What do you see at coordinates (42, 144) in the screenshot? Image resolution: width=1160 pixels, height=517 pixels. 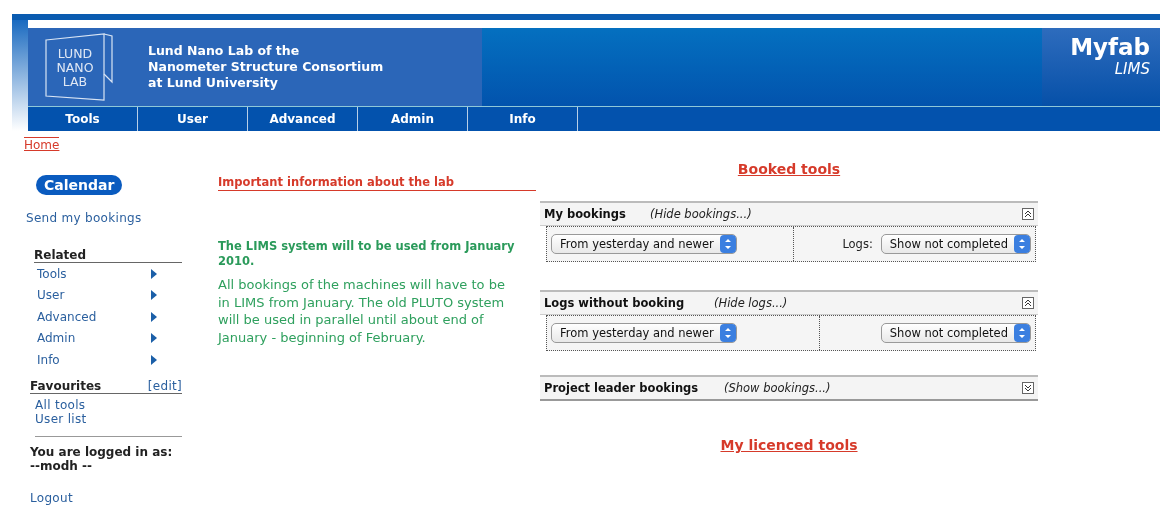 I see `breadcrumb-link: Home` at bounding box center [42, 144].